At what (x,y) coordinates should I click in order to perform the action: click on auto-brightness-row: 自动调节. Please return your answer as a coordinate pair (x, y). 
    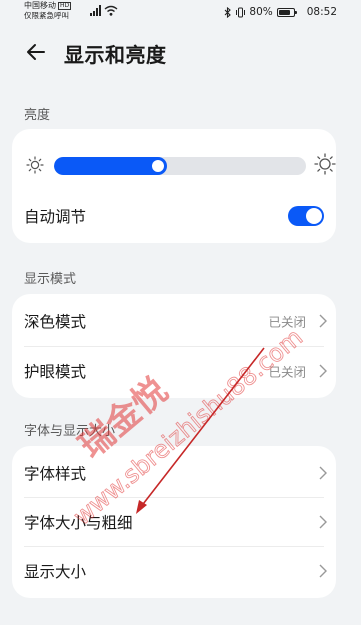
    Looking at the image, I should click on (174, 216).